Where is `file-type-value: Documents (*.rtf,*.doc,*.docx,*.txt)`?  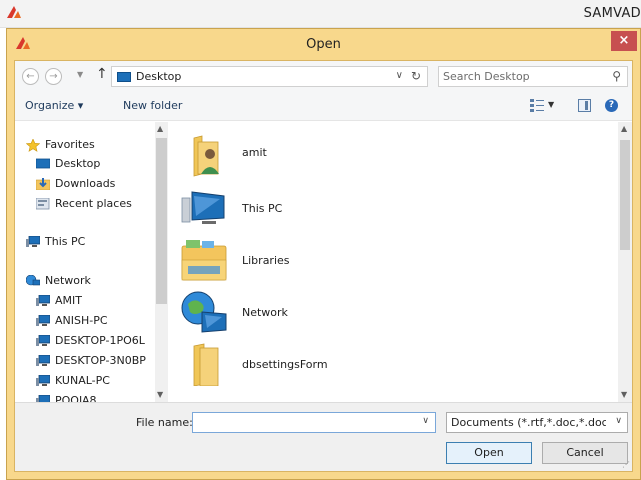 file-type-value: Documents (*.rtf,*.doc,*.docx,*.txt) is located at coordinates (528, 422).